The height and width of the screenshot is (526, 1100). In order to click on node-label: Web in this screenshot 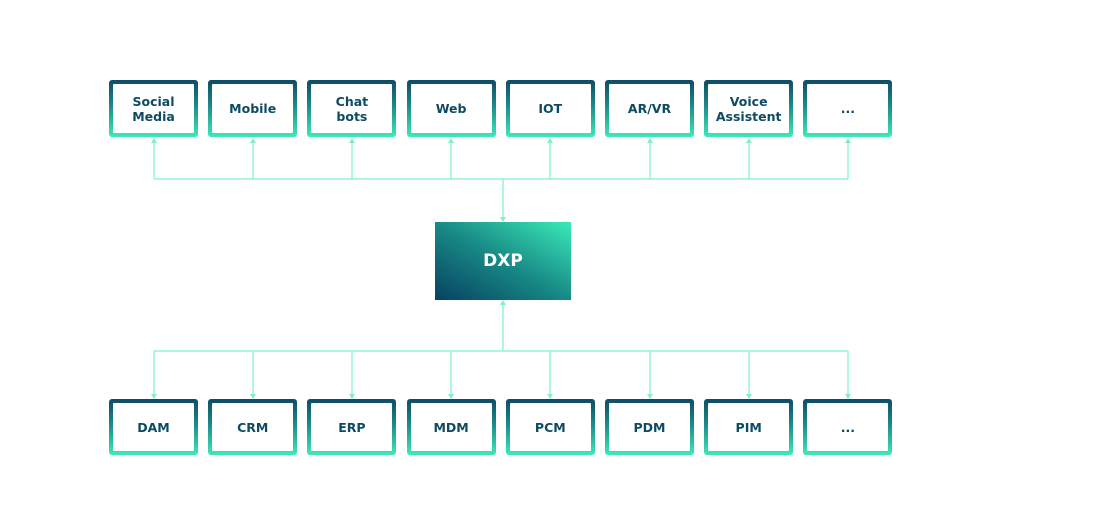, I will do `click(451, 108)`.